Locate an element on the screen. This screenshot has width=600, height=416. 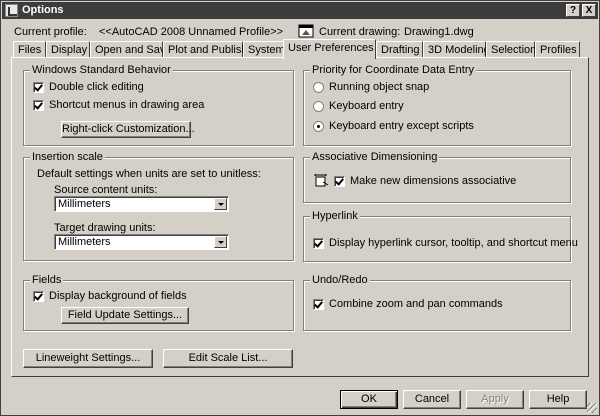
current-profile-value: <<AutoCAD 2008 Unnamed Profile>> is located at coordinates (191, 32).